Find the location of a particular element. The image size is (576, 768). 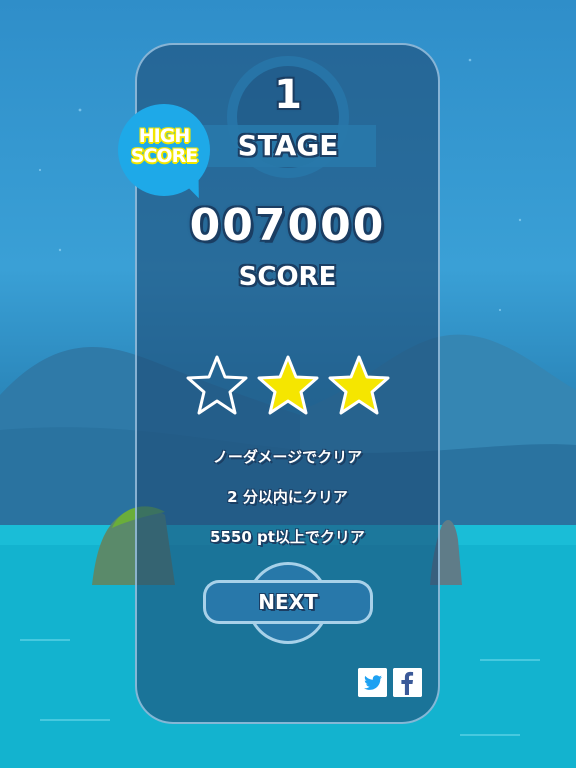

next-button: NEXT is located at coordinates (288, 602).